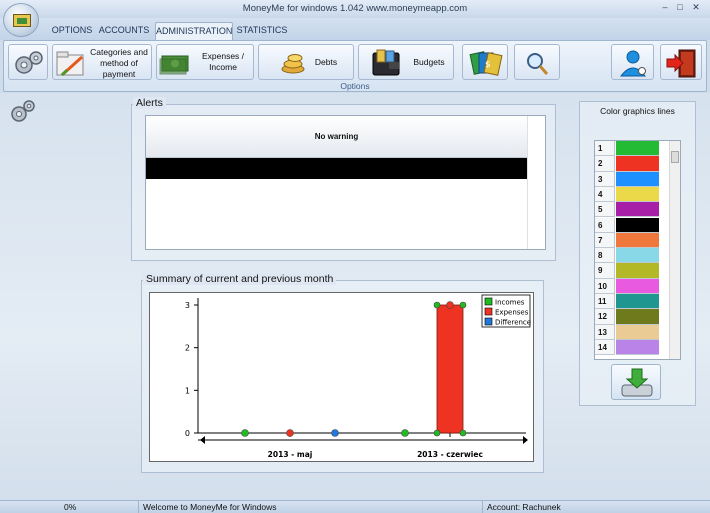 This screenshot has width=710, height=513. What do you see at coordinates (632, 62) in the screenshot?
I see `user-button` at bounding box center [632, 62].